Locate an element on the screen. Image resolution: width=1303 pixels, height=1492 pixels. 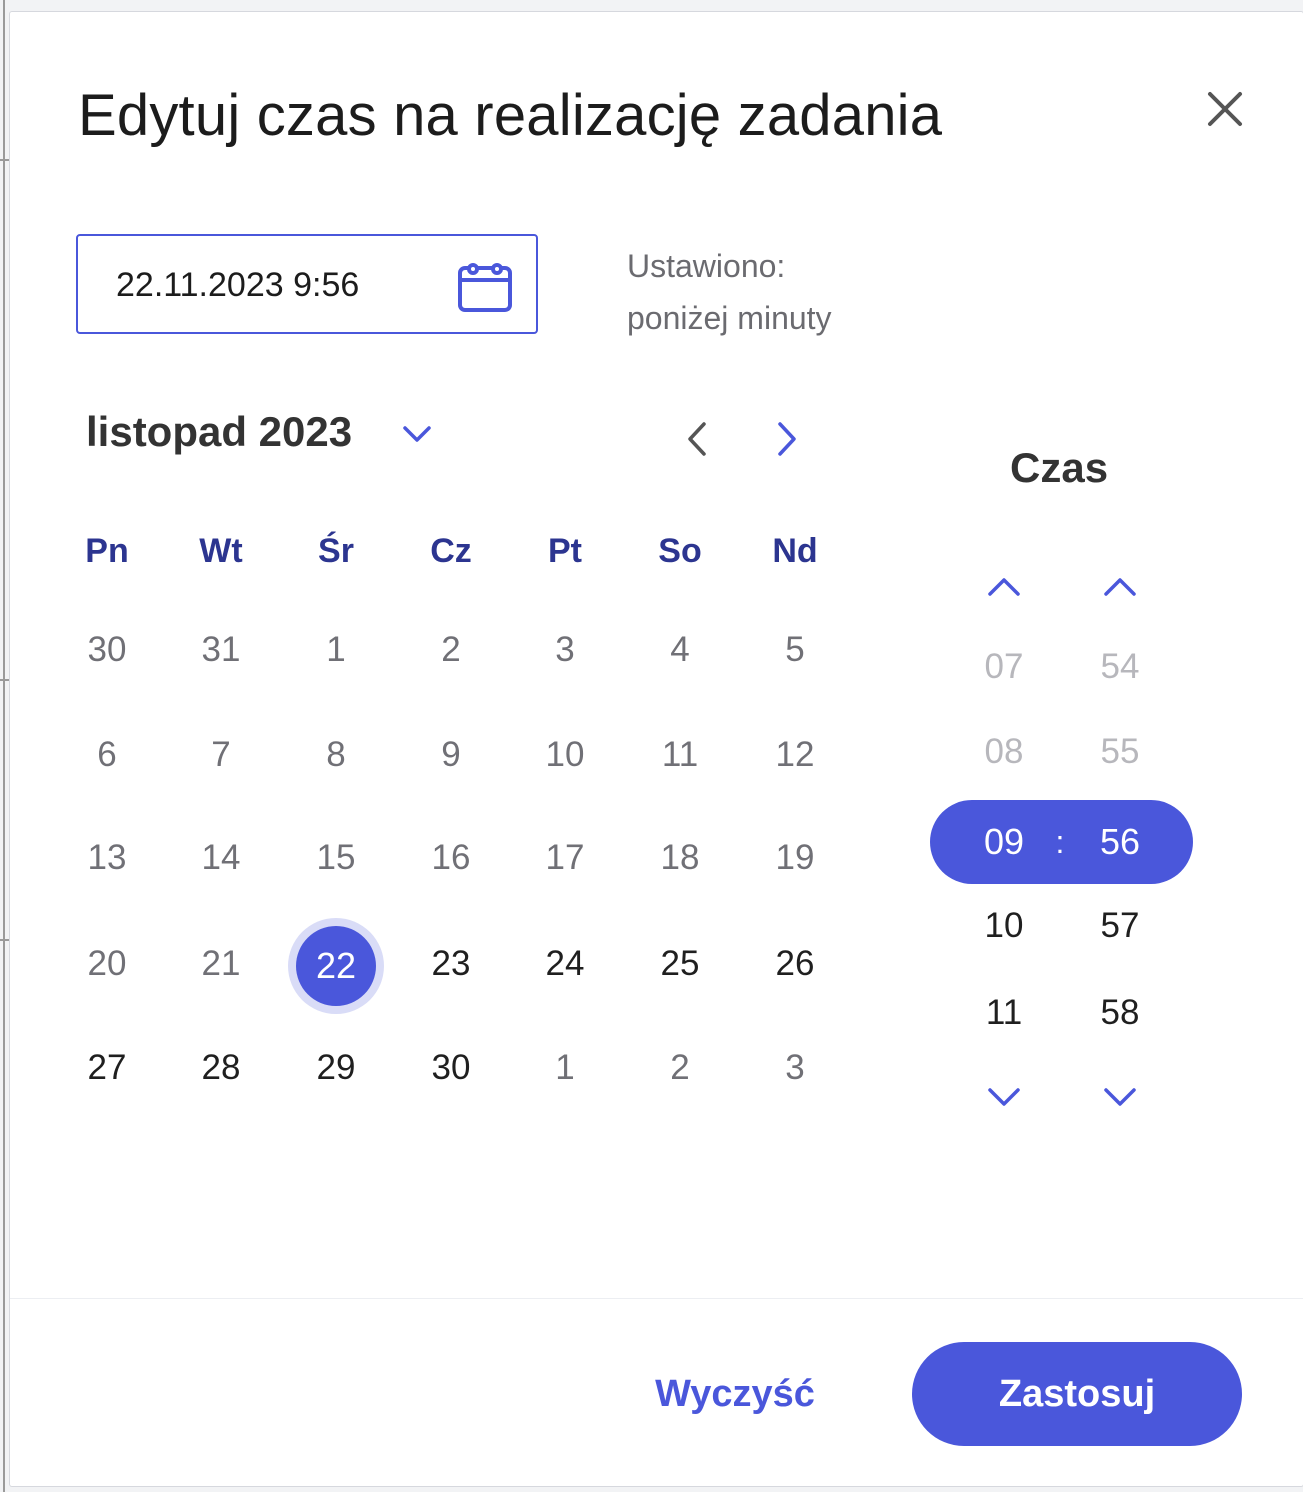
day-cell: 9 is located at coordinates (451, 755).